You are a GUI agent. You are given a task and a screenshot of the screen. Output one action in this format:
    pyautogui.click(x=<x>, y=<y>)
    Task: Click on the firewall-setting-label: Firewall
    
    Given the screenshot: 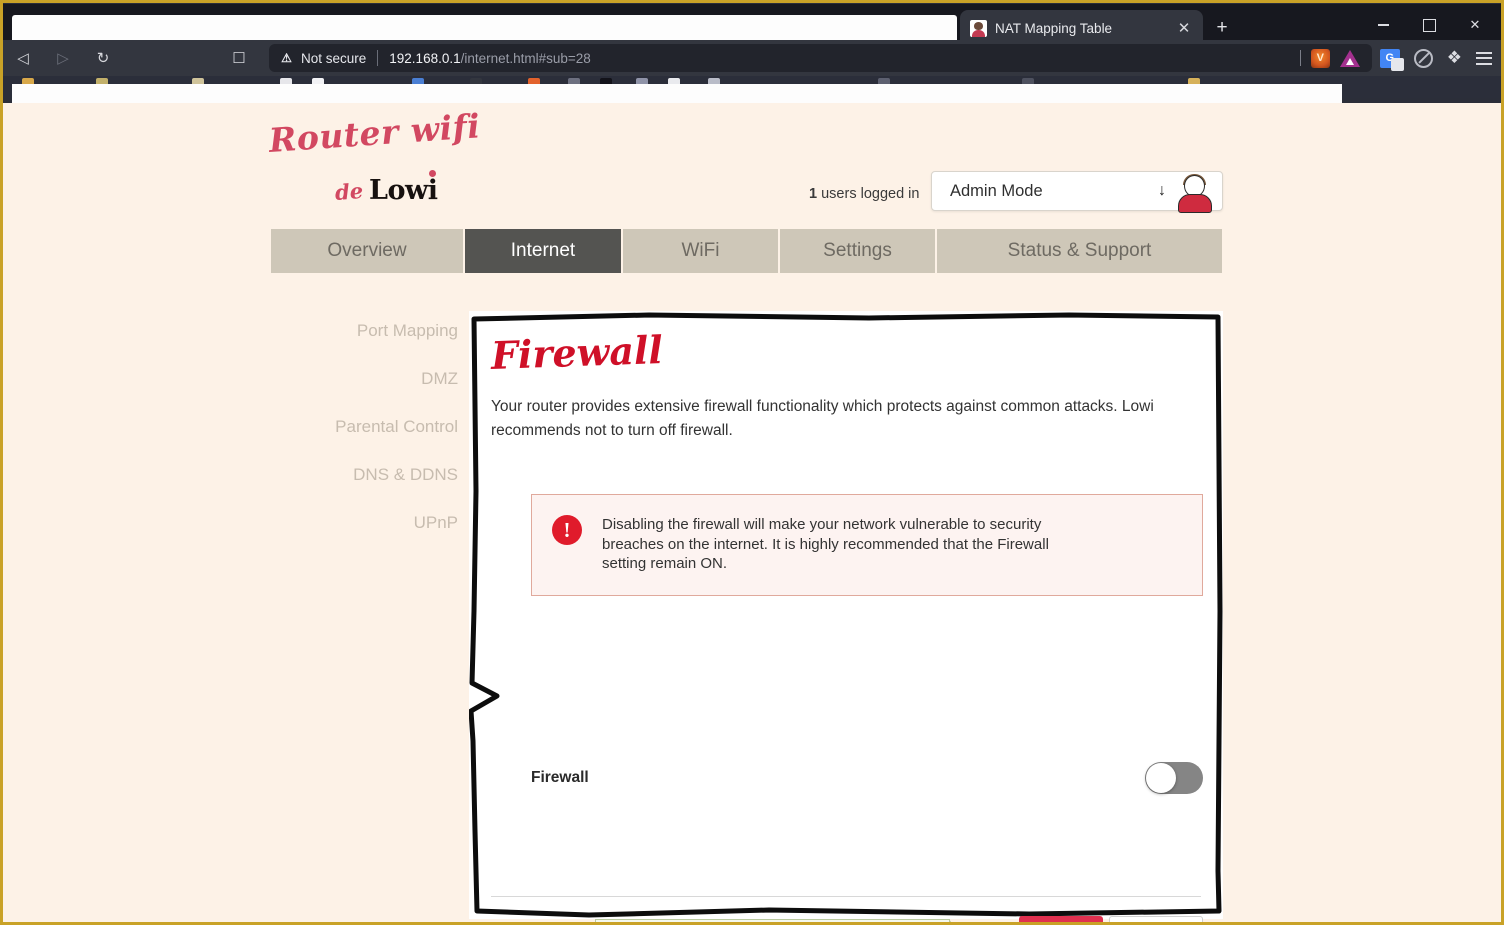 What is the action you would take?
    pyautogui.click(x=560, y=777)
    